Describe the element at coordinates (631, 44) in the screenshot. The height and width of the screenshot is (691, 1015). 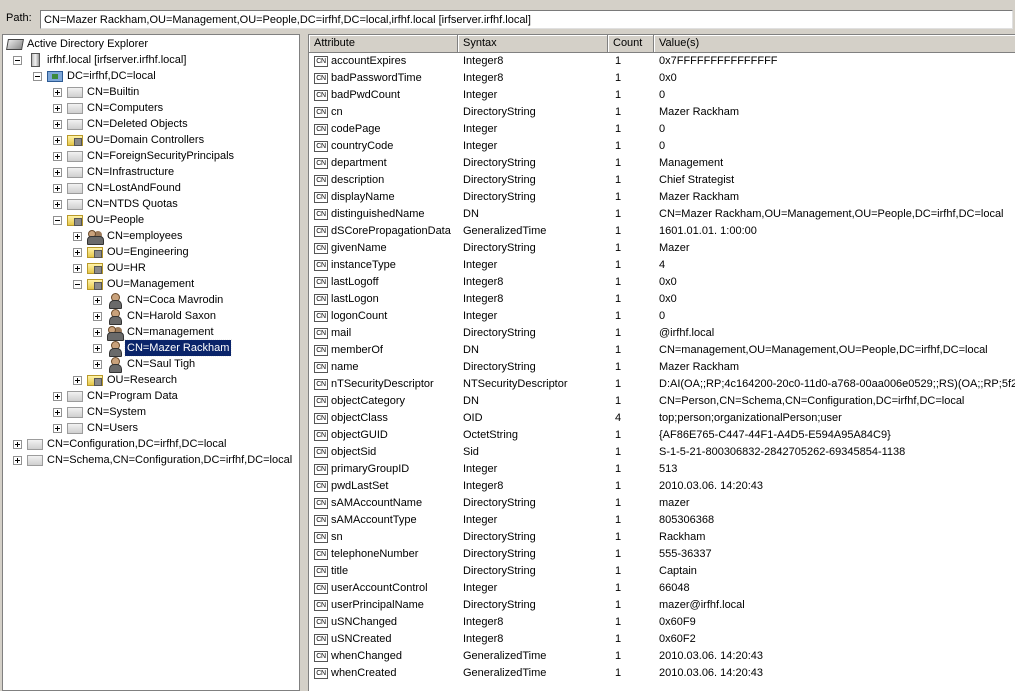
I see `column-header-count: Count` at that location.